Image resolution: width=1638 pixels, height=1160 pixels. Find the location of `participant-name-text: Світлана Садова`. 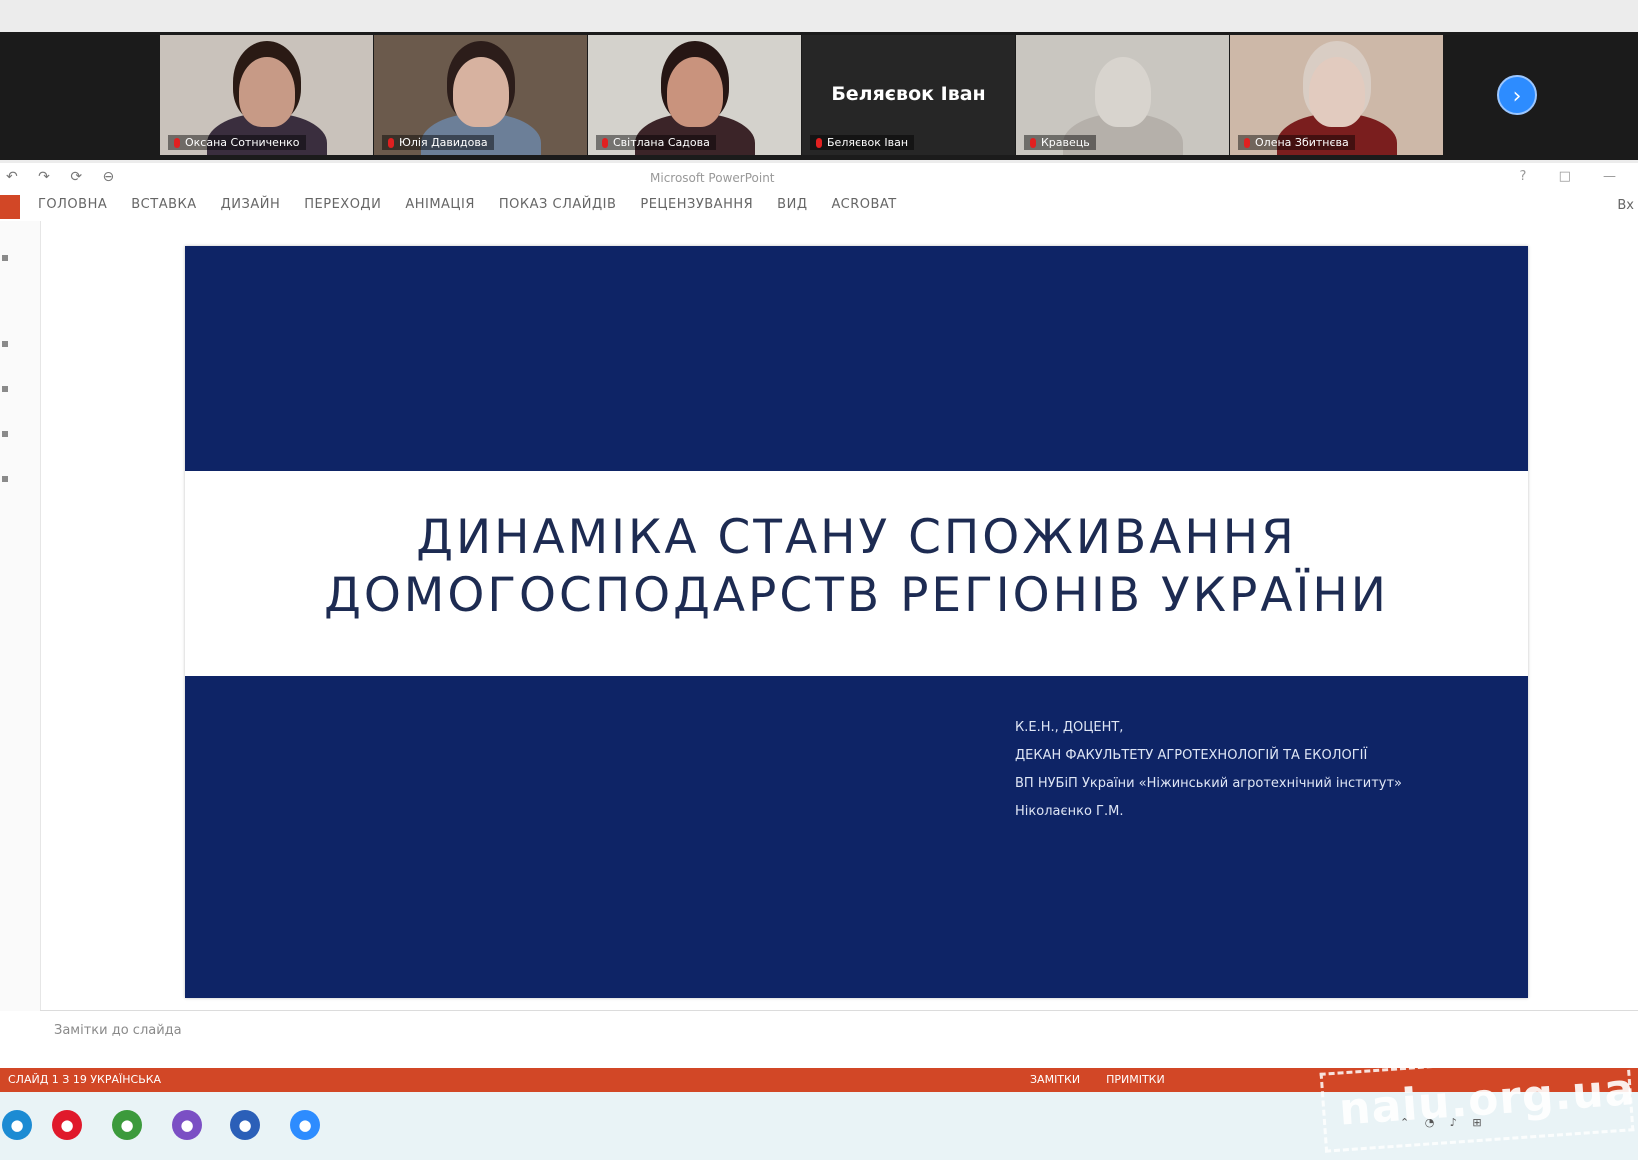

participant-name-text: Світлана Садова is located at coordinates (661, 142).